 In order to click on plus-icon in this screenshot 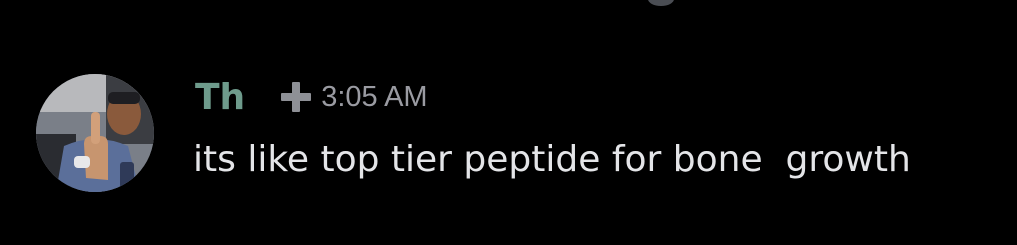, I will do `click(296, 97)`.